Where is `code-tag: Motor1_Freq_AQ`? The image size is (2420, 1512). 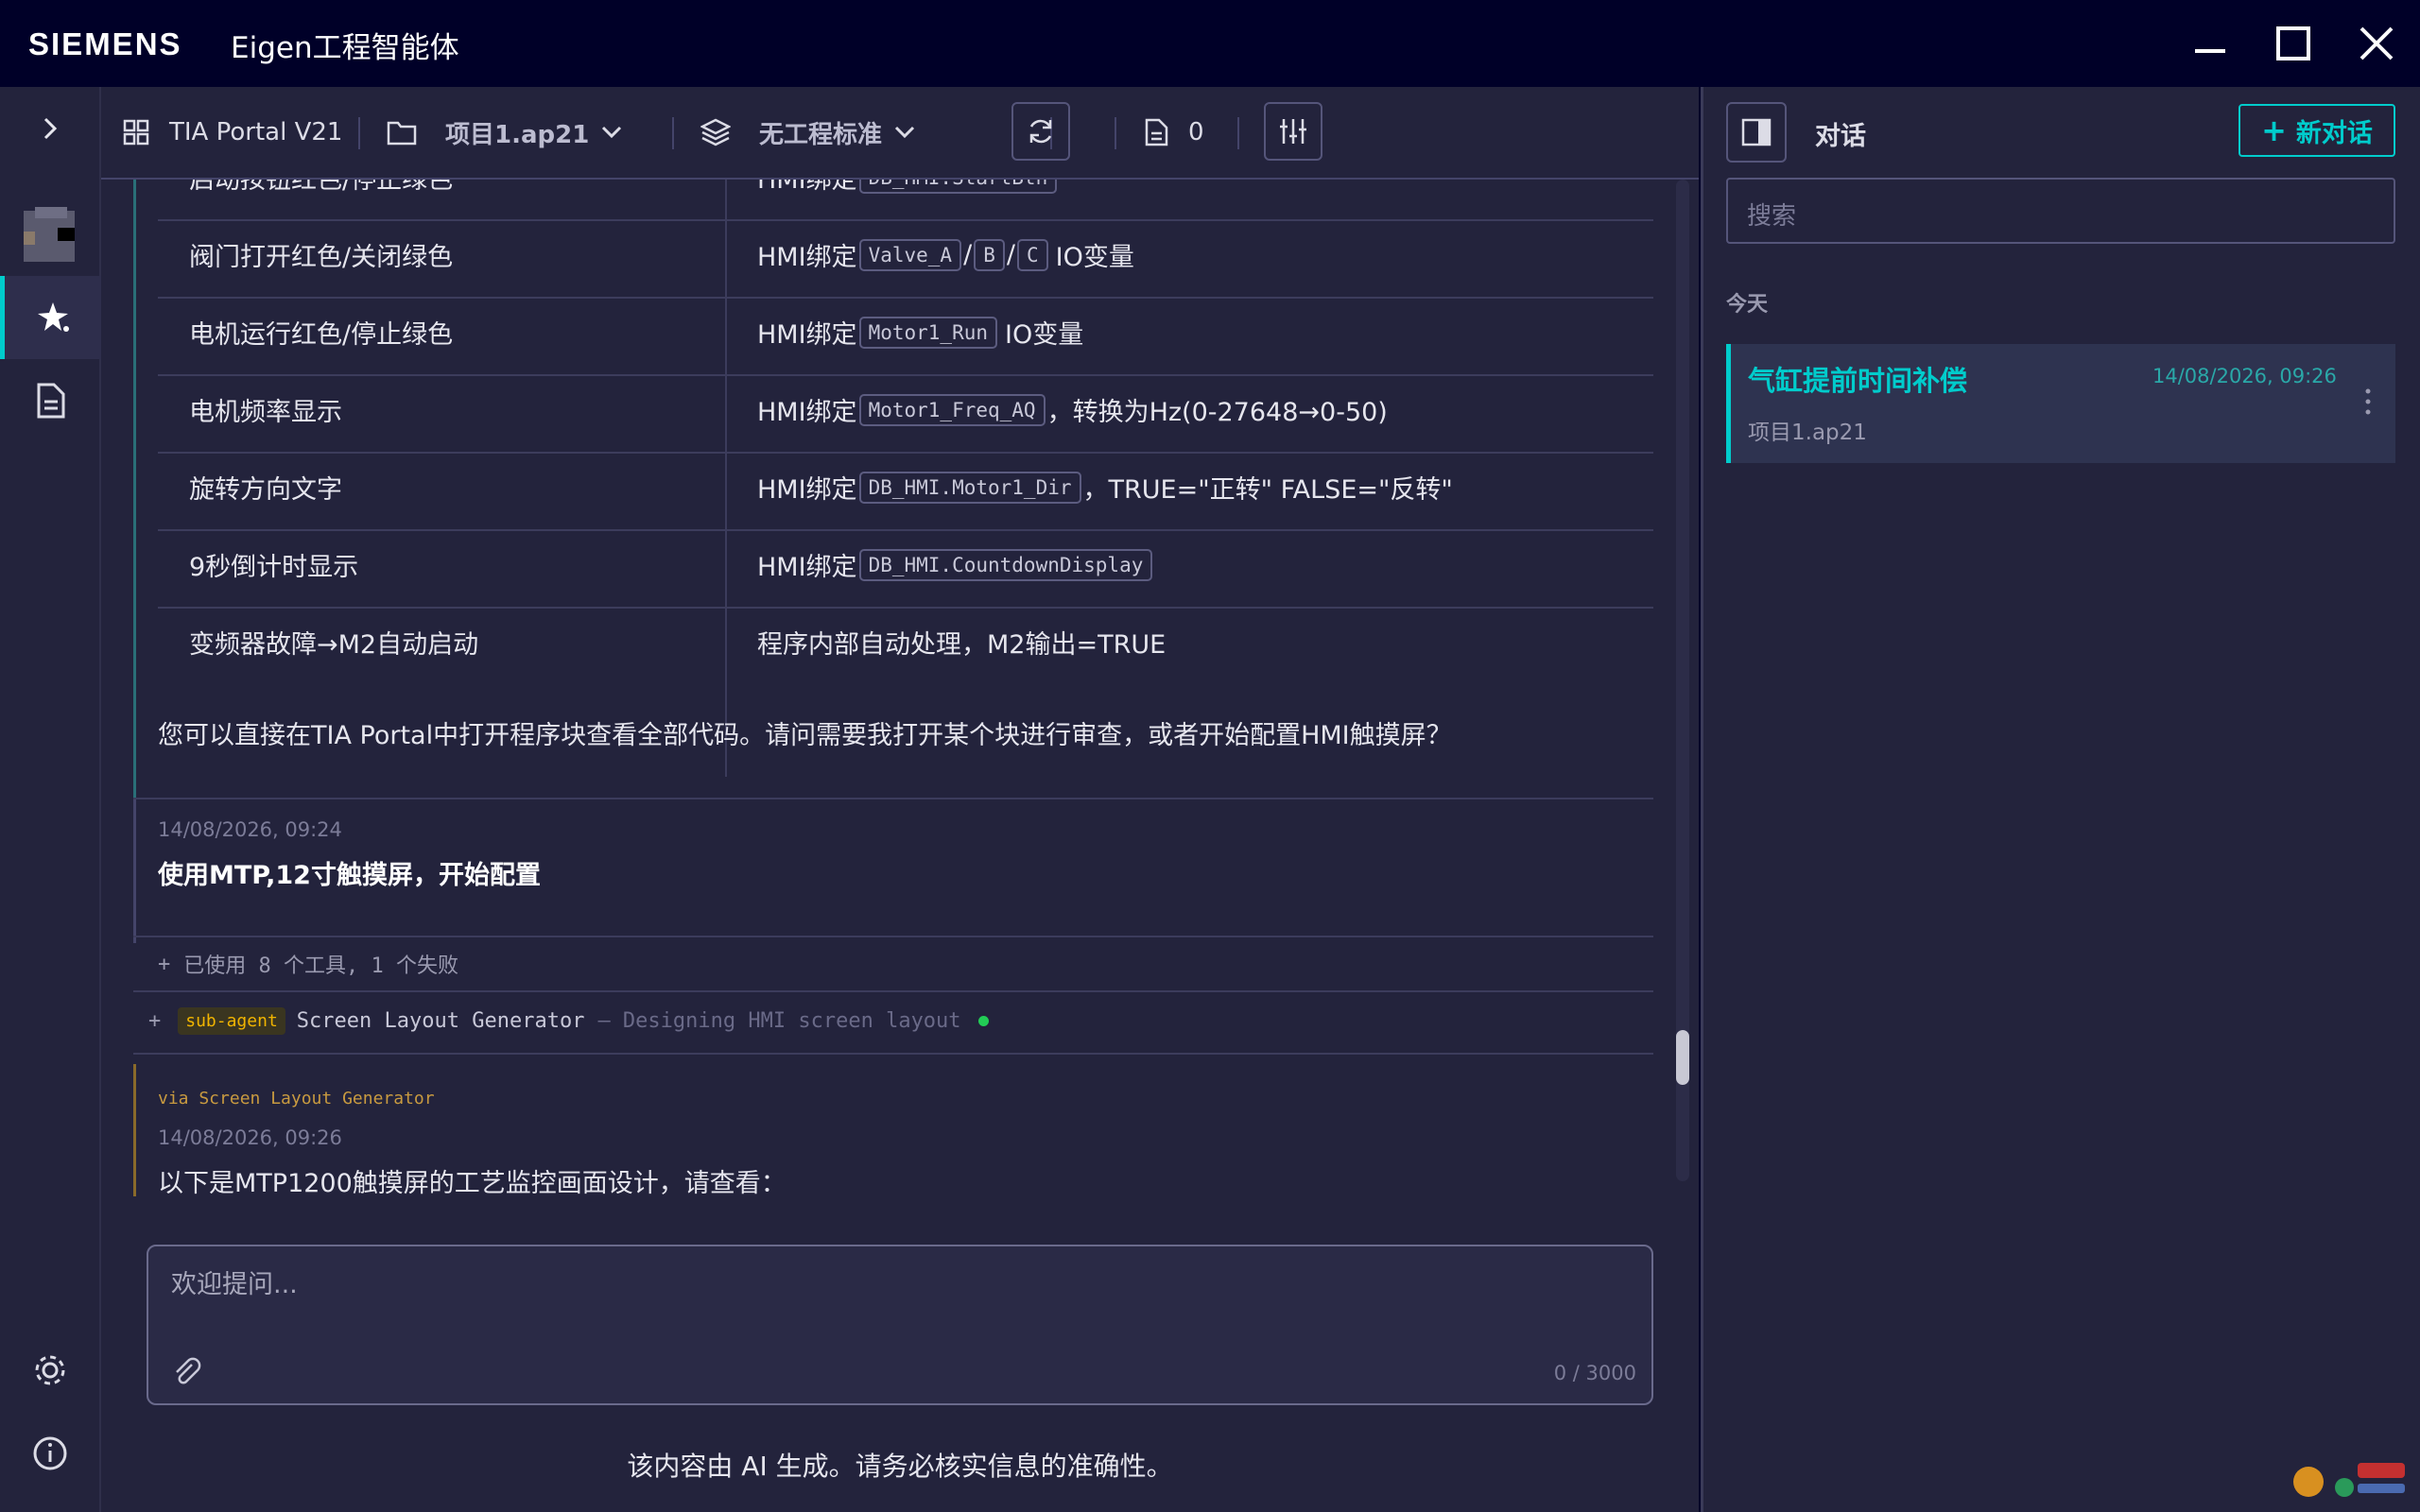
code-tag: Motor1_Freq_AQ is located at coordinates (952, 409).